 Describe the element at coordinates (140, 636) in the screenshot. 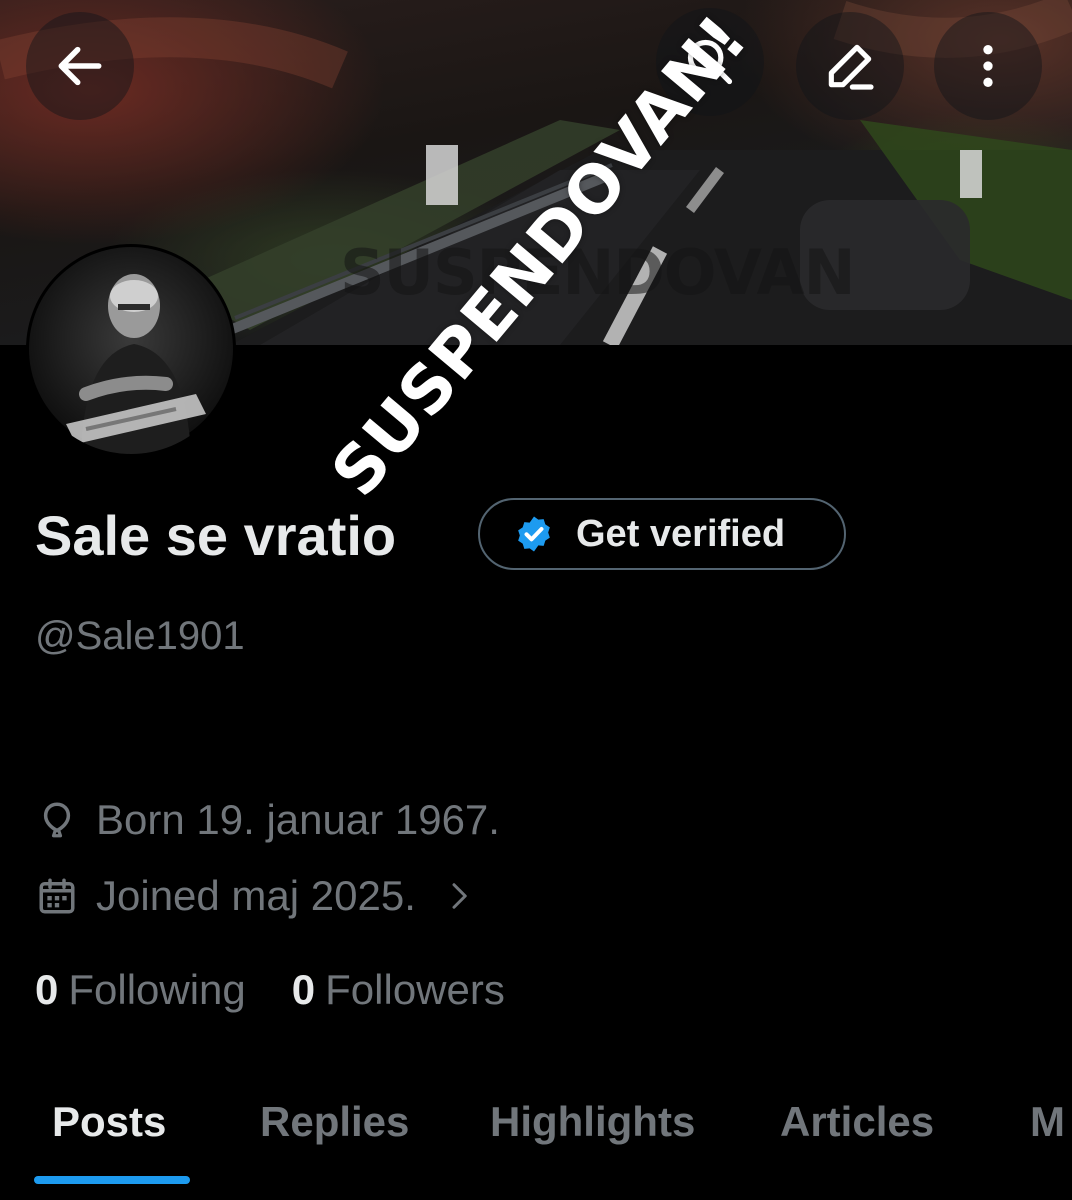

I see `user-handle: @Sale1901` at that location.